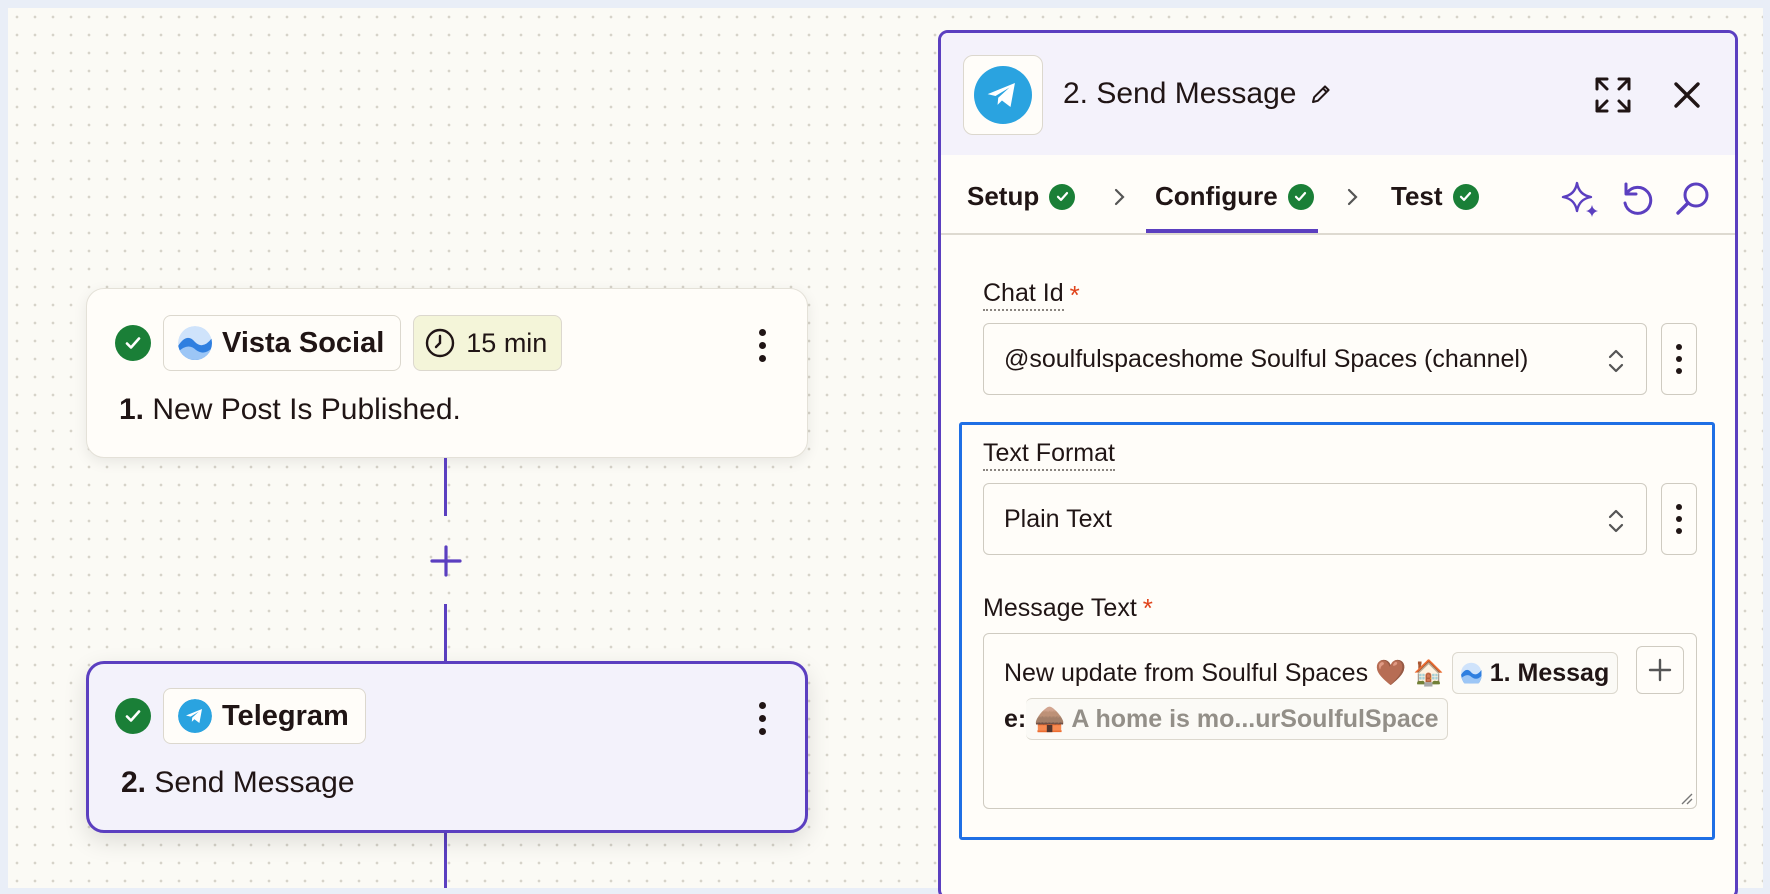 The image size is (1770, 894). I want to click on step-title: 1. New Post Is Published., so click(290, 410).